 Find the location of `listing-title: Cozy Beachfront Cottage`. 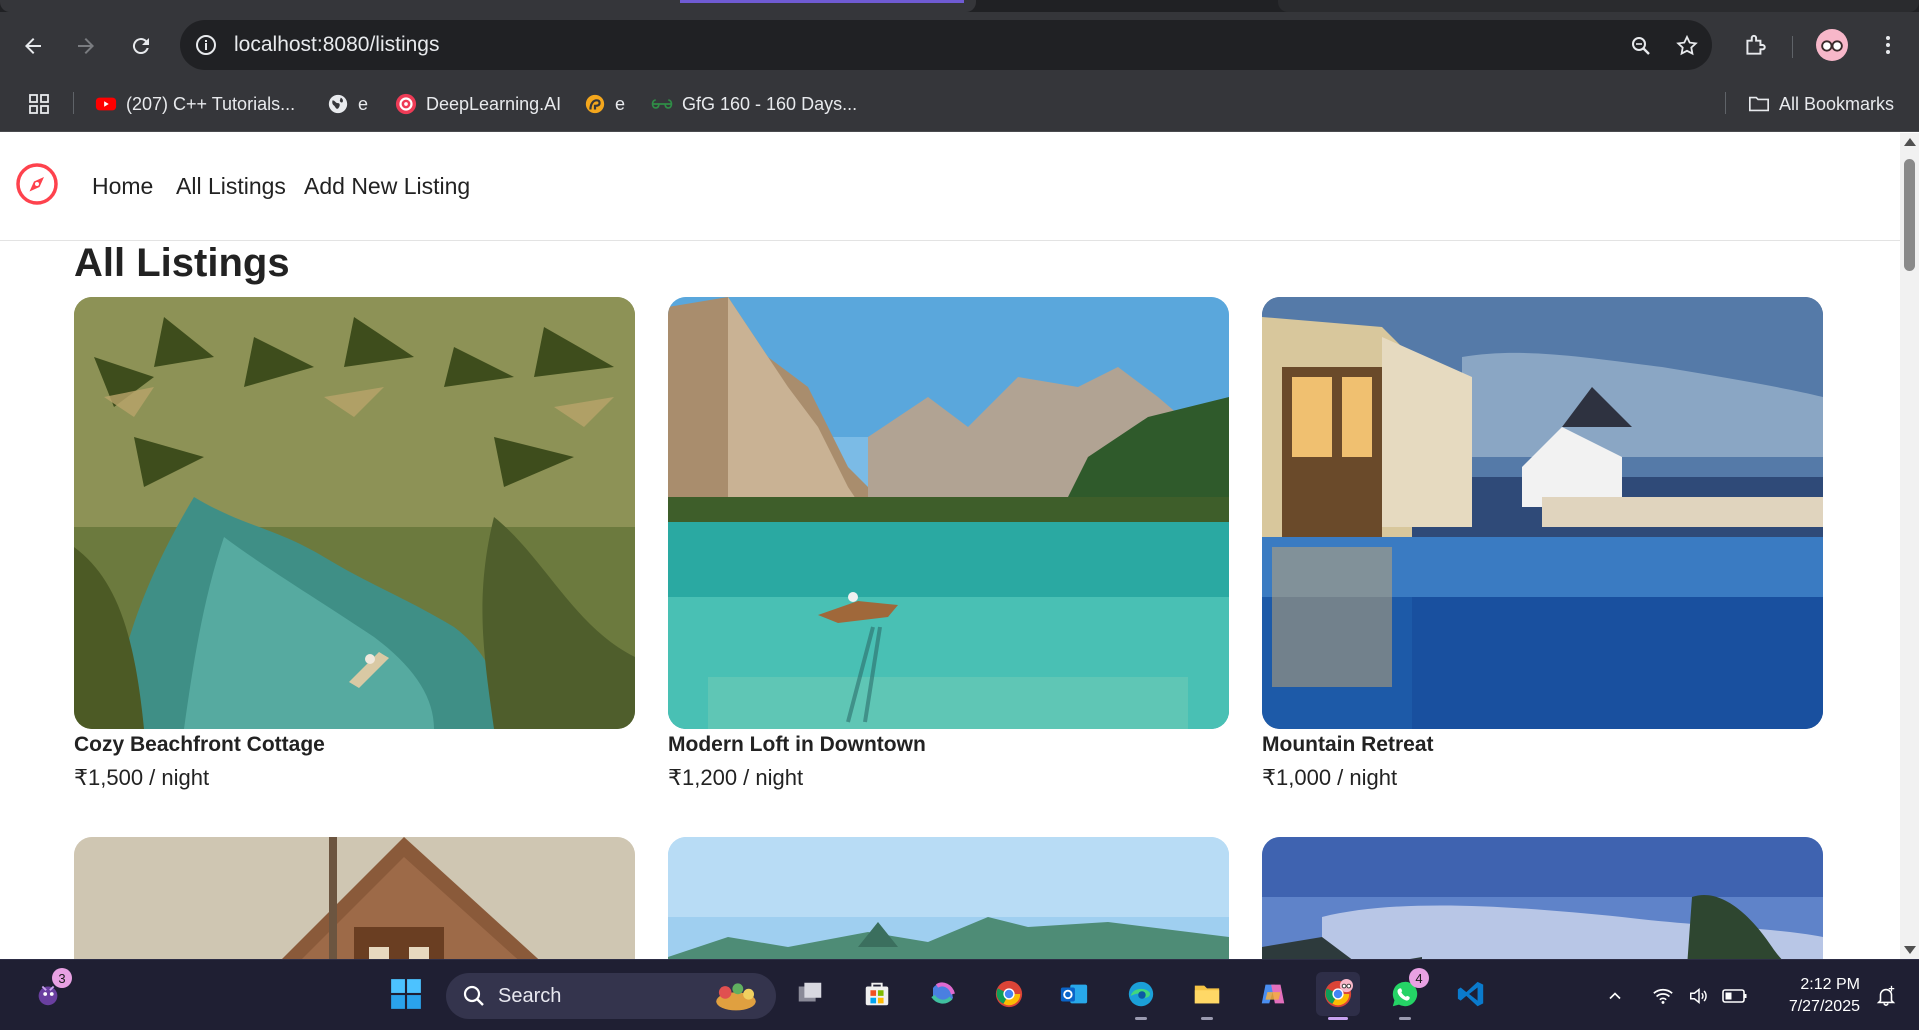

listing-title: Cozy Beachfront Cottage is located at coordinates (354, 745).